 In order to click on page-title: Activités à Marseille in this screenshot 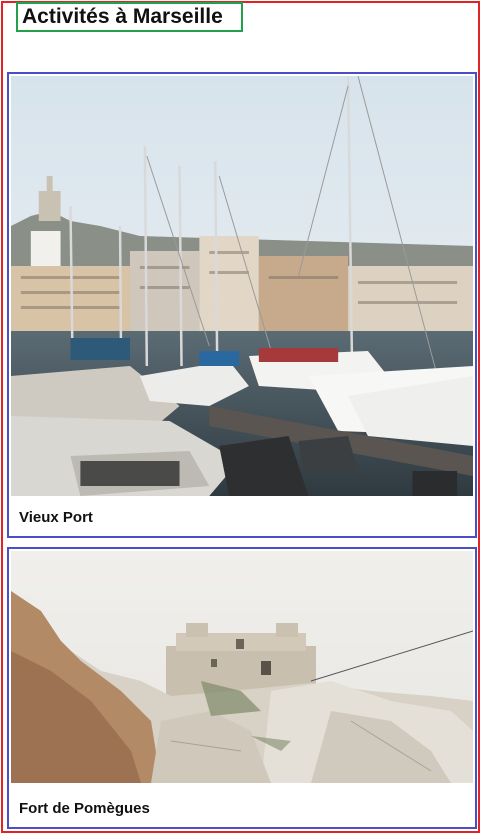, I will do `click(122, 16)`.